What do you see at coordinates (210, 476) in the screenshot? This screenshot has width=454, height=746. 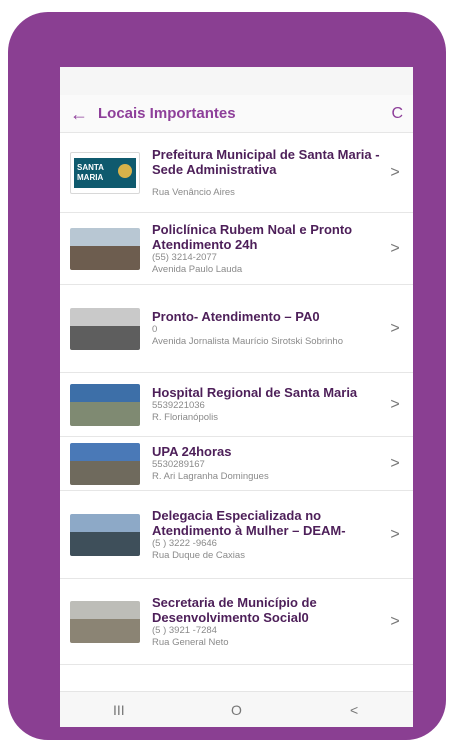 I see `item-address: R. Ari Lagranha Domingues` at bounding box center [210, 476].